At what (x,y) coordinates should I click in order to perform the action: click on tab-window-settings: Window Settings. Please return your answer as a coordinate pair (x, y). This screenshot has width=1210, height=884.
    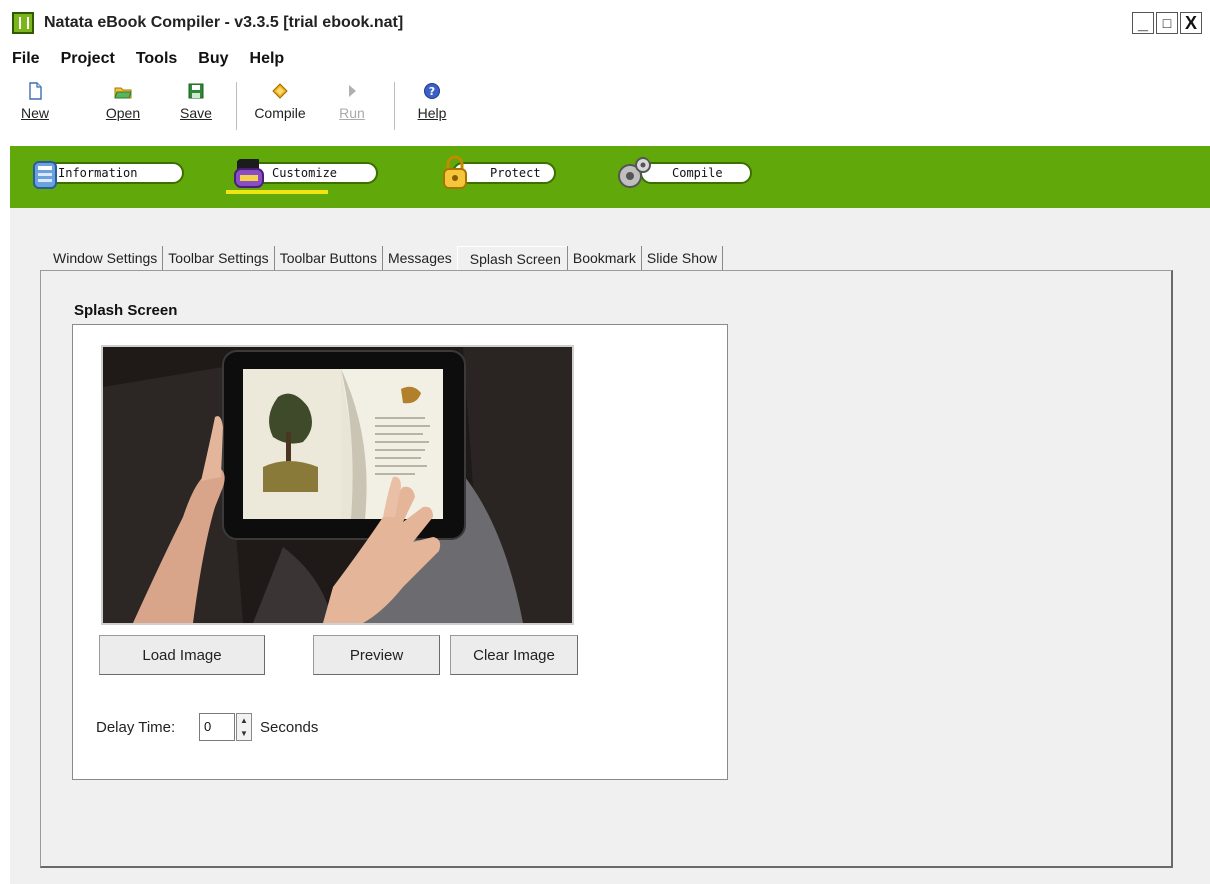
    Looking at the image, I should click on (106, 258).